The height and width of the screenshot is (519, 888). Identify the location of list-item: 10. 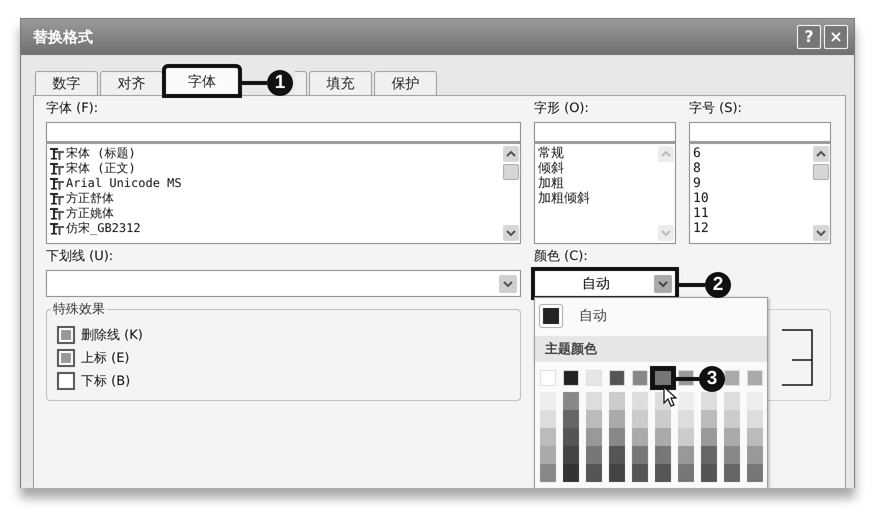
(751, 198).